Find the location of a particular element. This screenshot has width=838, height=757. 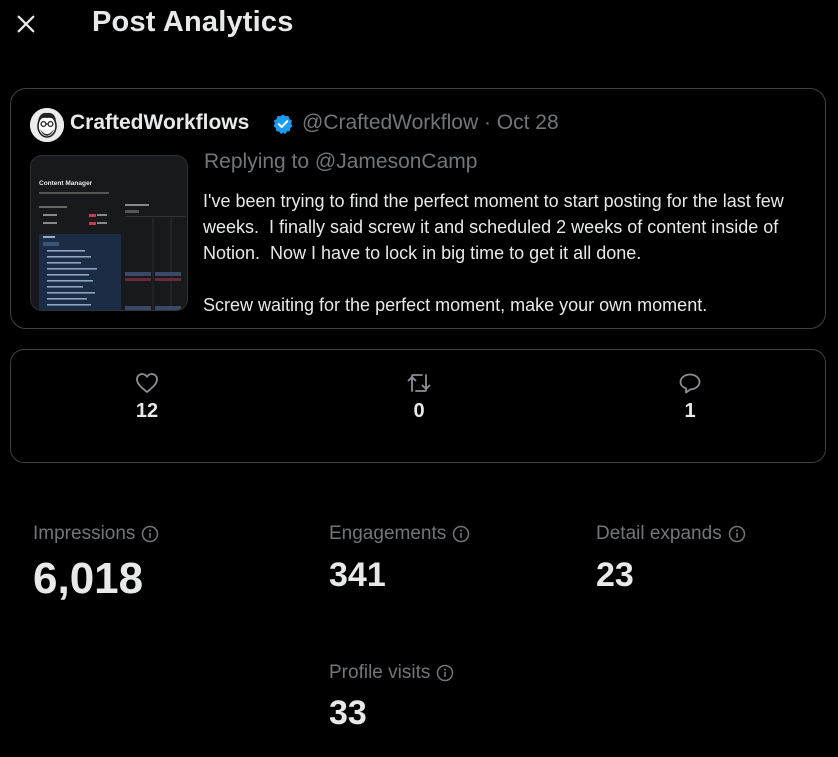

heart-icon is located at coordinates (147, 383).